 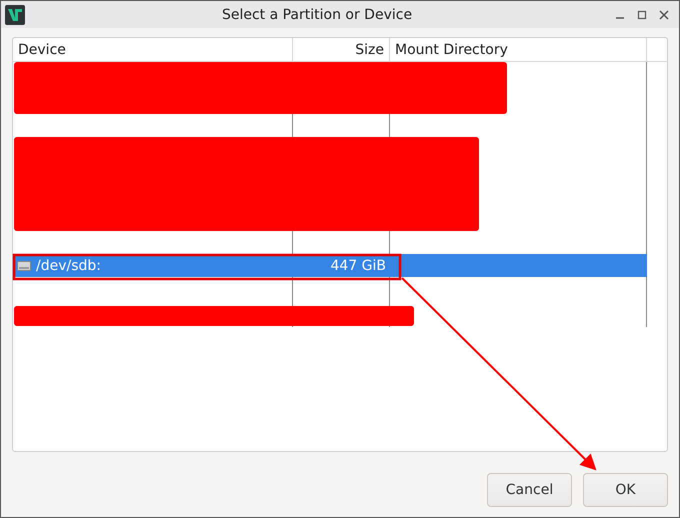 What do you see at coordinates (625, 490) in the screenshot?
I see `ok-button: OK` at bounding box center [625, 490].